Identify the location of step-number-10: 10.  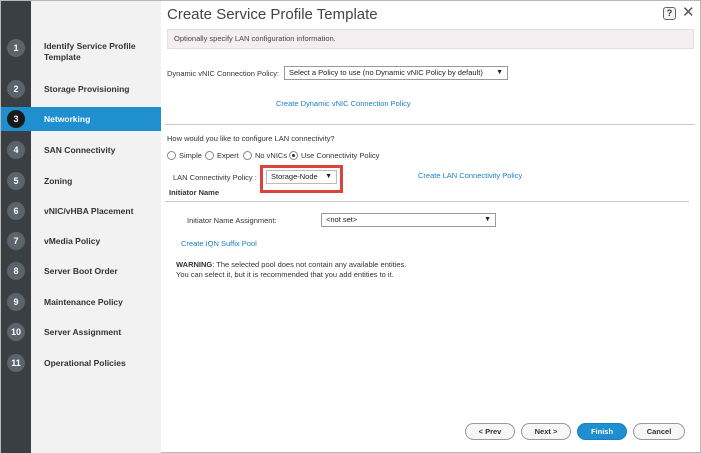
(16, 332).